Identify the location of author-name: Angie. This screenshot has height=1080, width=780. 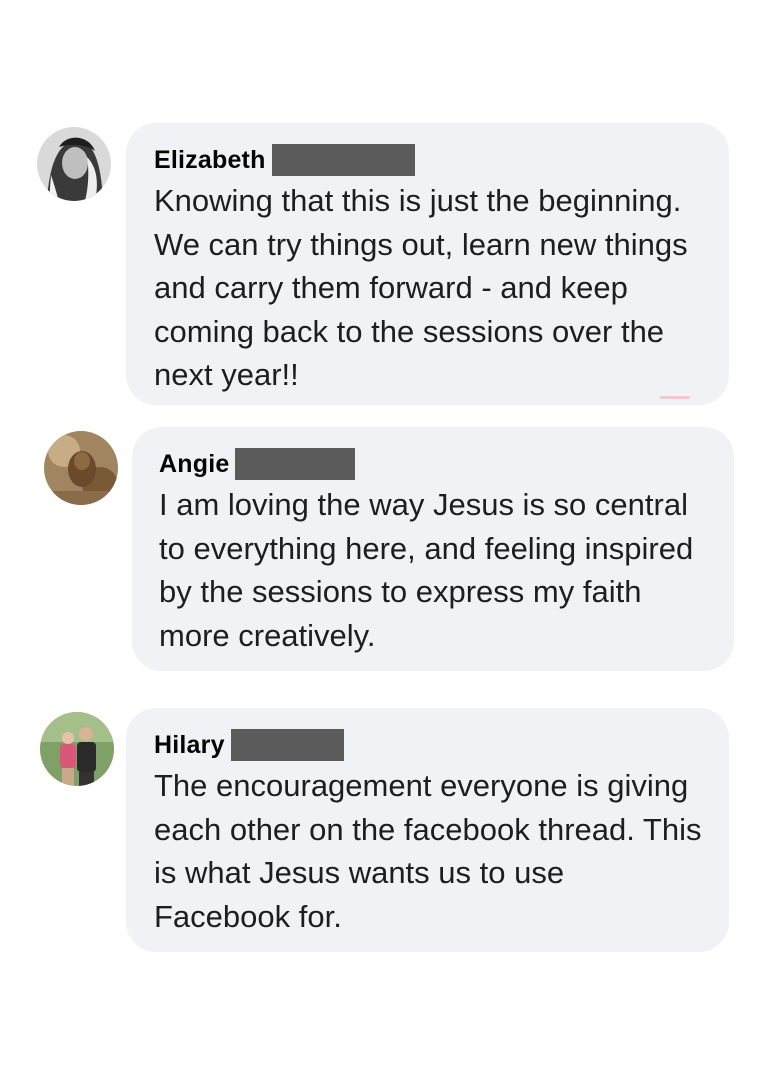
(194, 464).